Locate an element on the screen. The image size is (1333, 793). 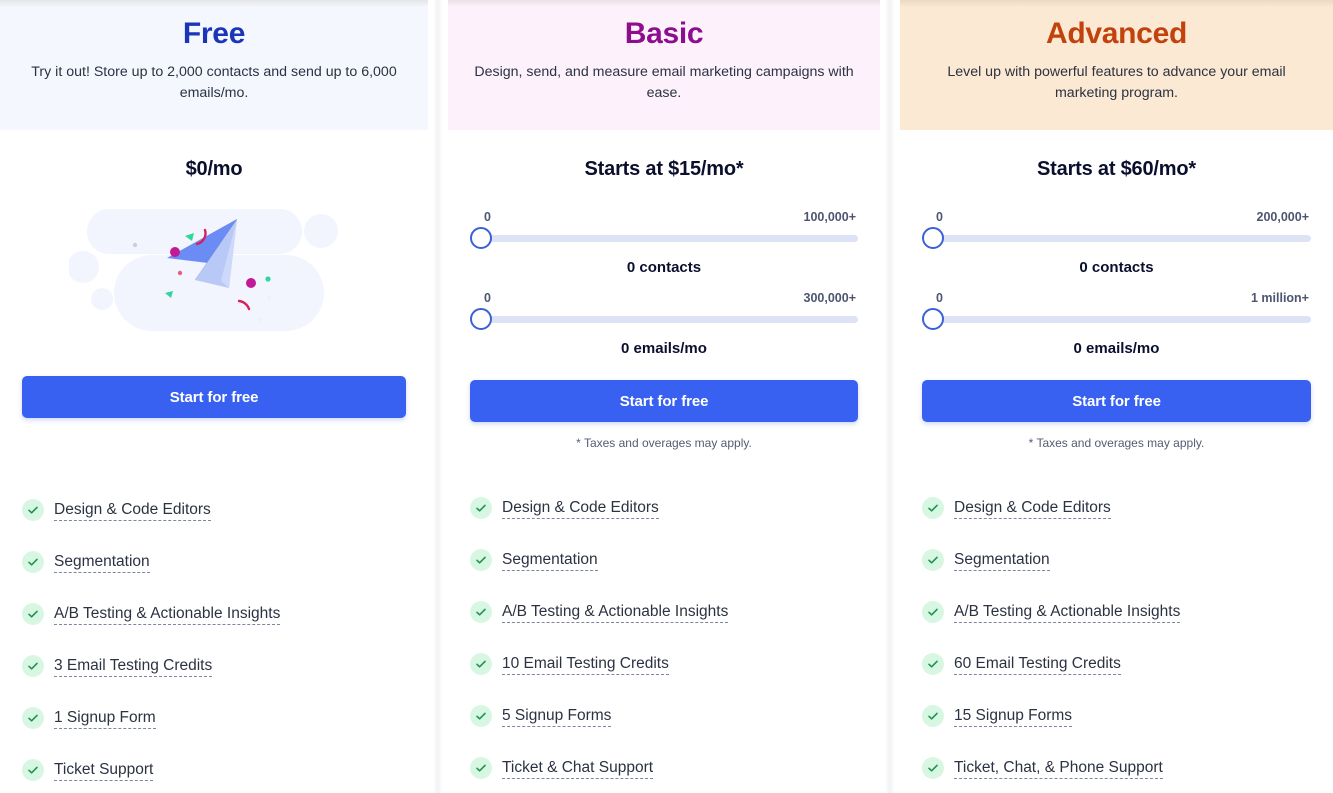
feature-item: Ticket, Chat, & Phone Support is located at coordinates (1116, 767).